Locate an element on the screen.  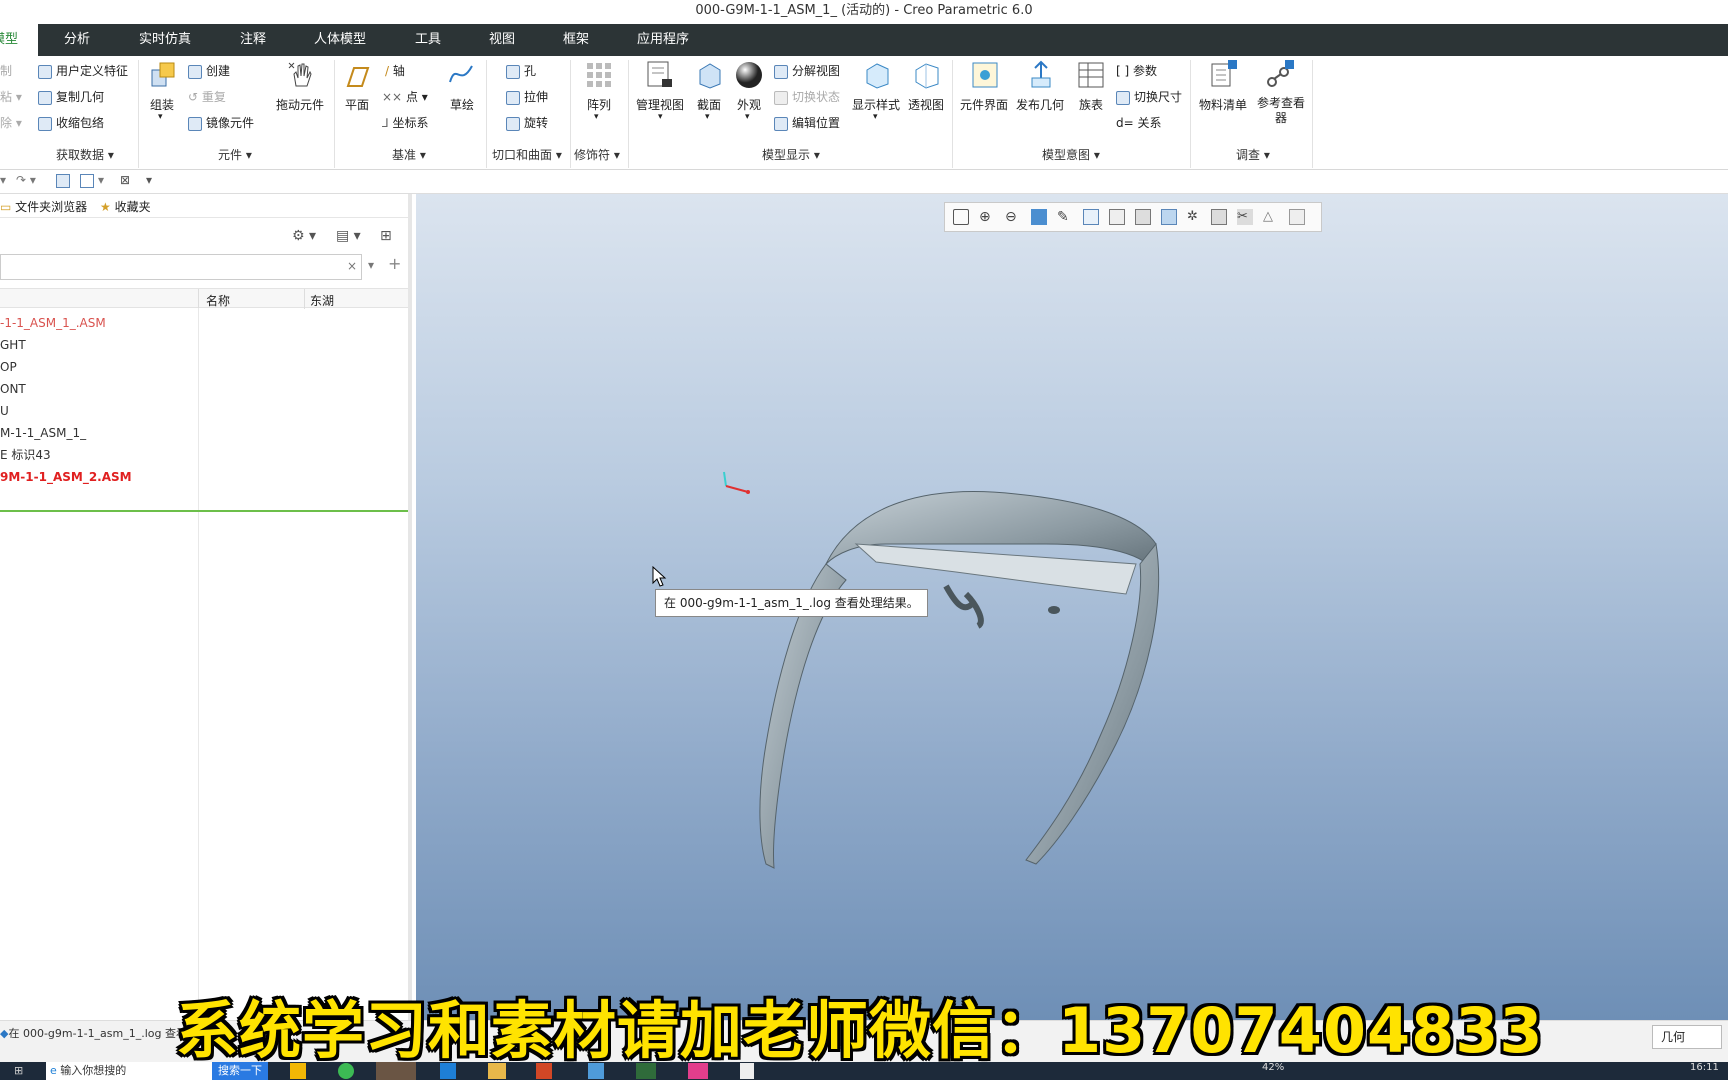
redo-icon: ↷ ▾ is located at coordinates (26, 180).